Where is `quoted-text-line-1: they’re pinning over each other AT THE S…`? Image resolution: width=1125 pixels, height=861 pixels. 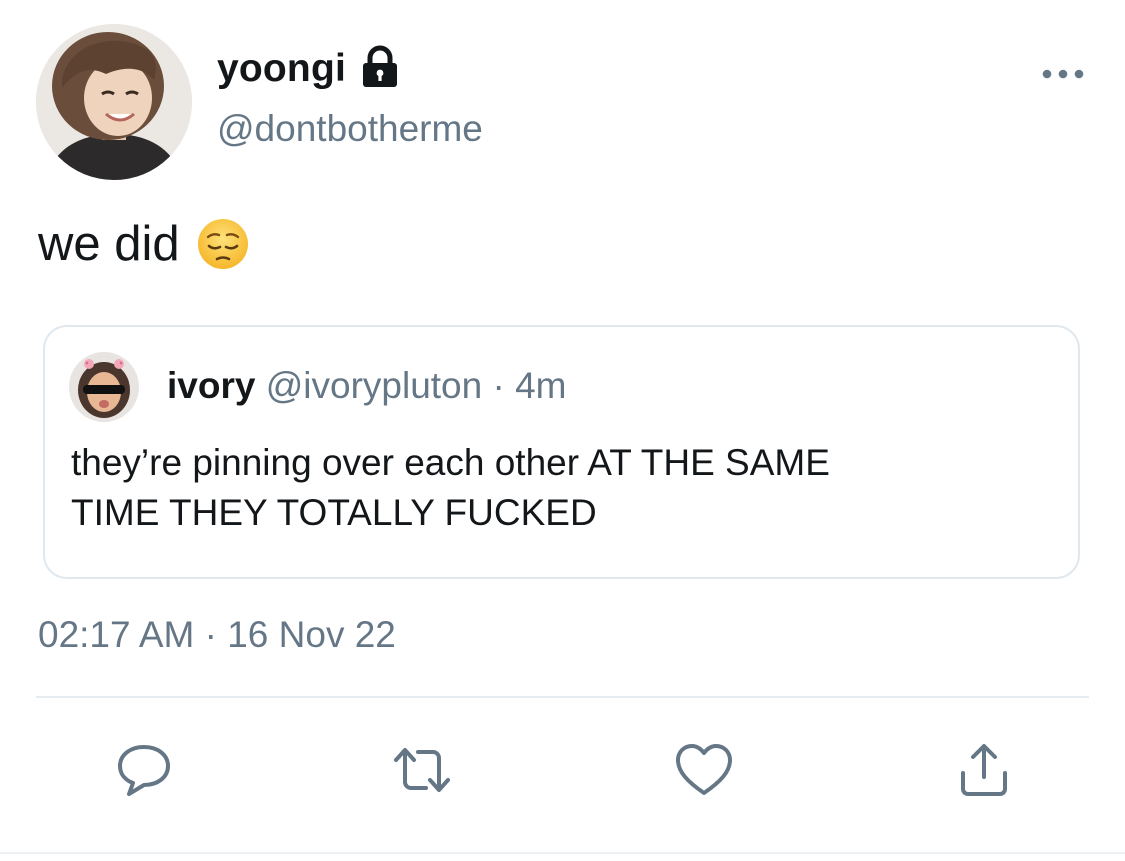
quoted-text-line-1: they’re pinning over each other AT THE S… is located at coordinates (450, 462).